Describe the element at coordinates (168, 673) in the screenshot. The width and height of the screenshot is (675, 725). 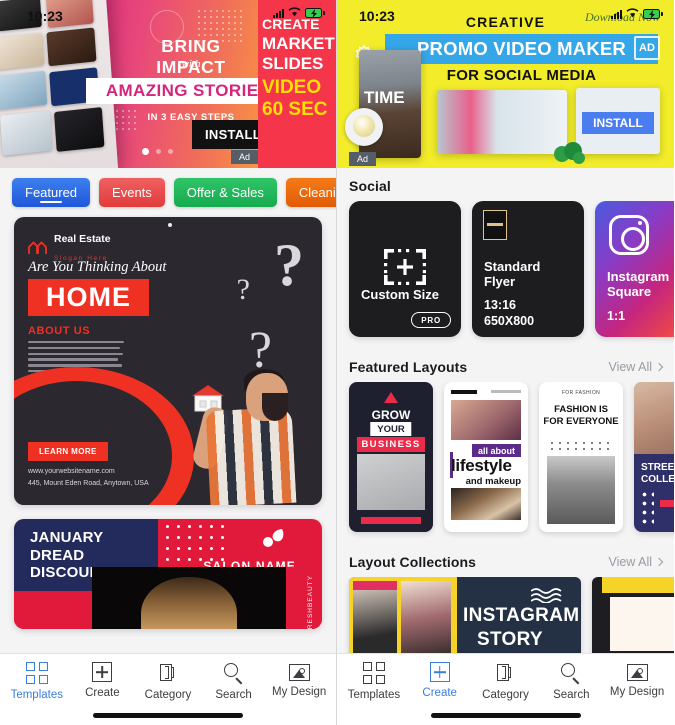
I see `layers-icon` at that location.